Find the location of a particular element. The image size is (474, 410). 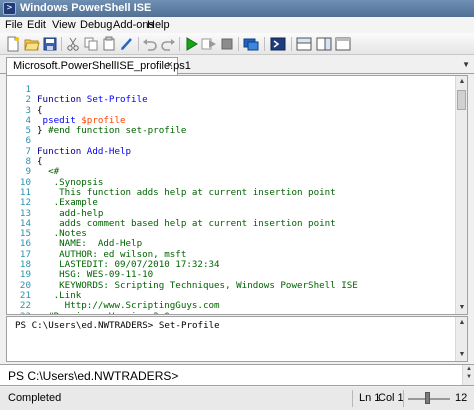

code-line: 8{ is located at coordinates (230, 161).